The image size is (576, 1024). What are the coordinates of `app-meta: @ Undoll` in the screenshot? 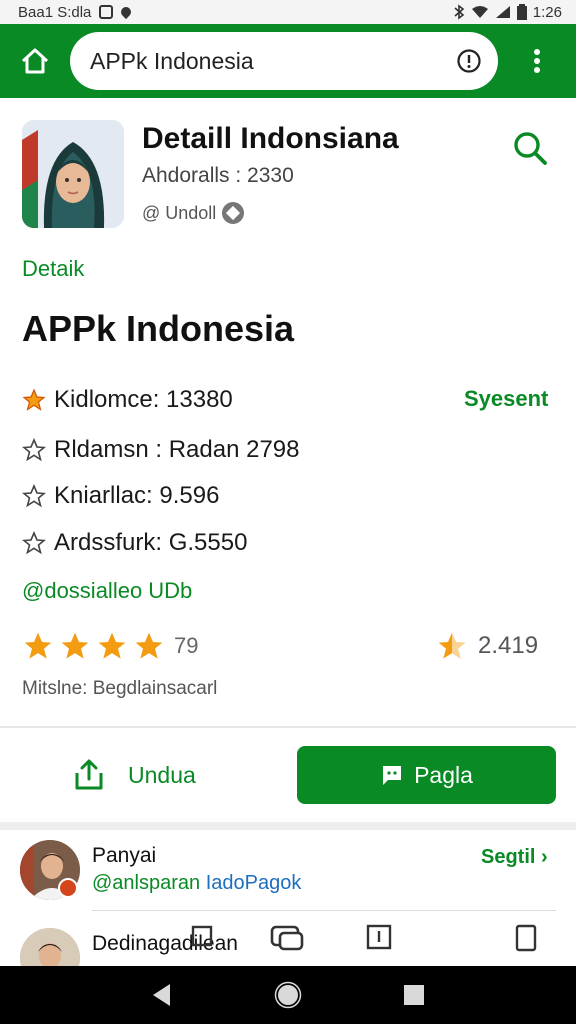 It's located at (193, 213).